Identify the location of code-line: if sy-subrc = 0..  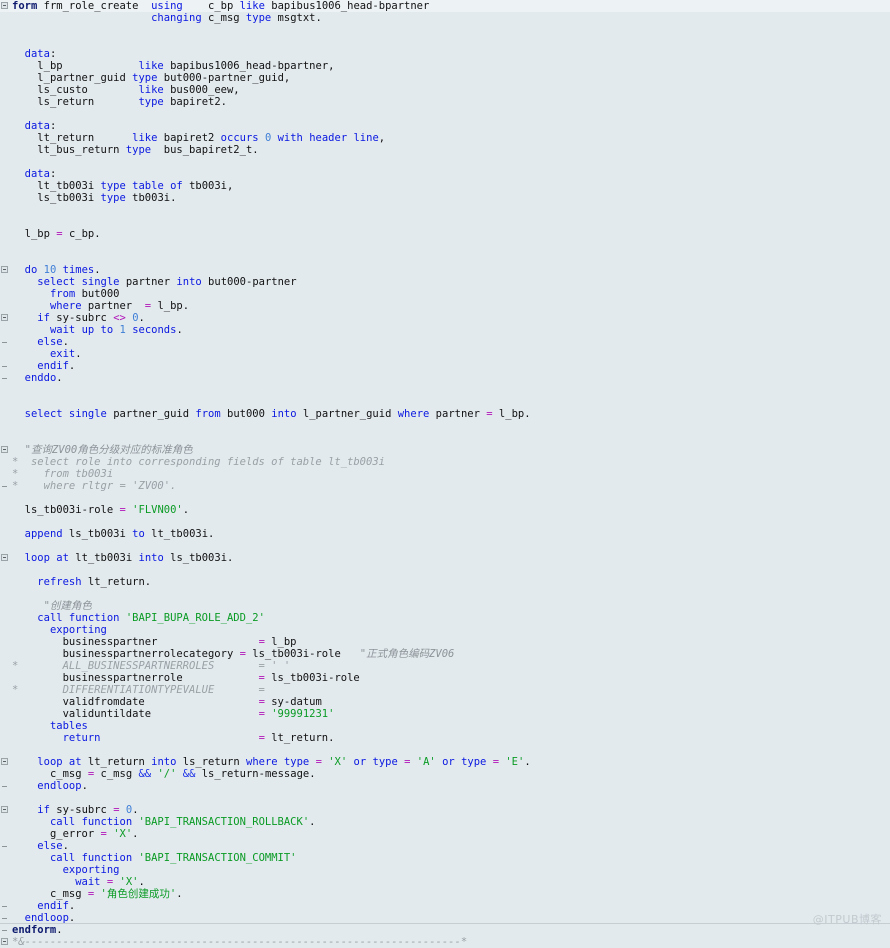
(445, 810).